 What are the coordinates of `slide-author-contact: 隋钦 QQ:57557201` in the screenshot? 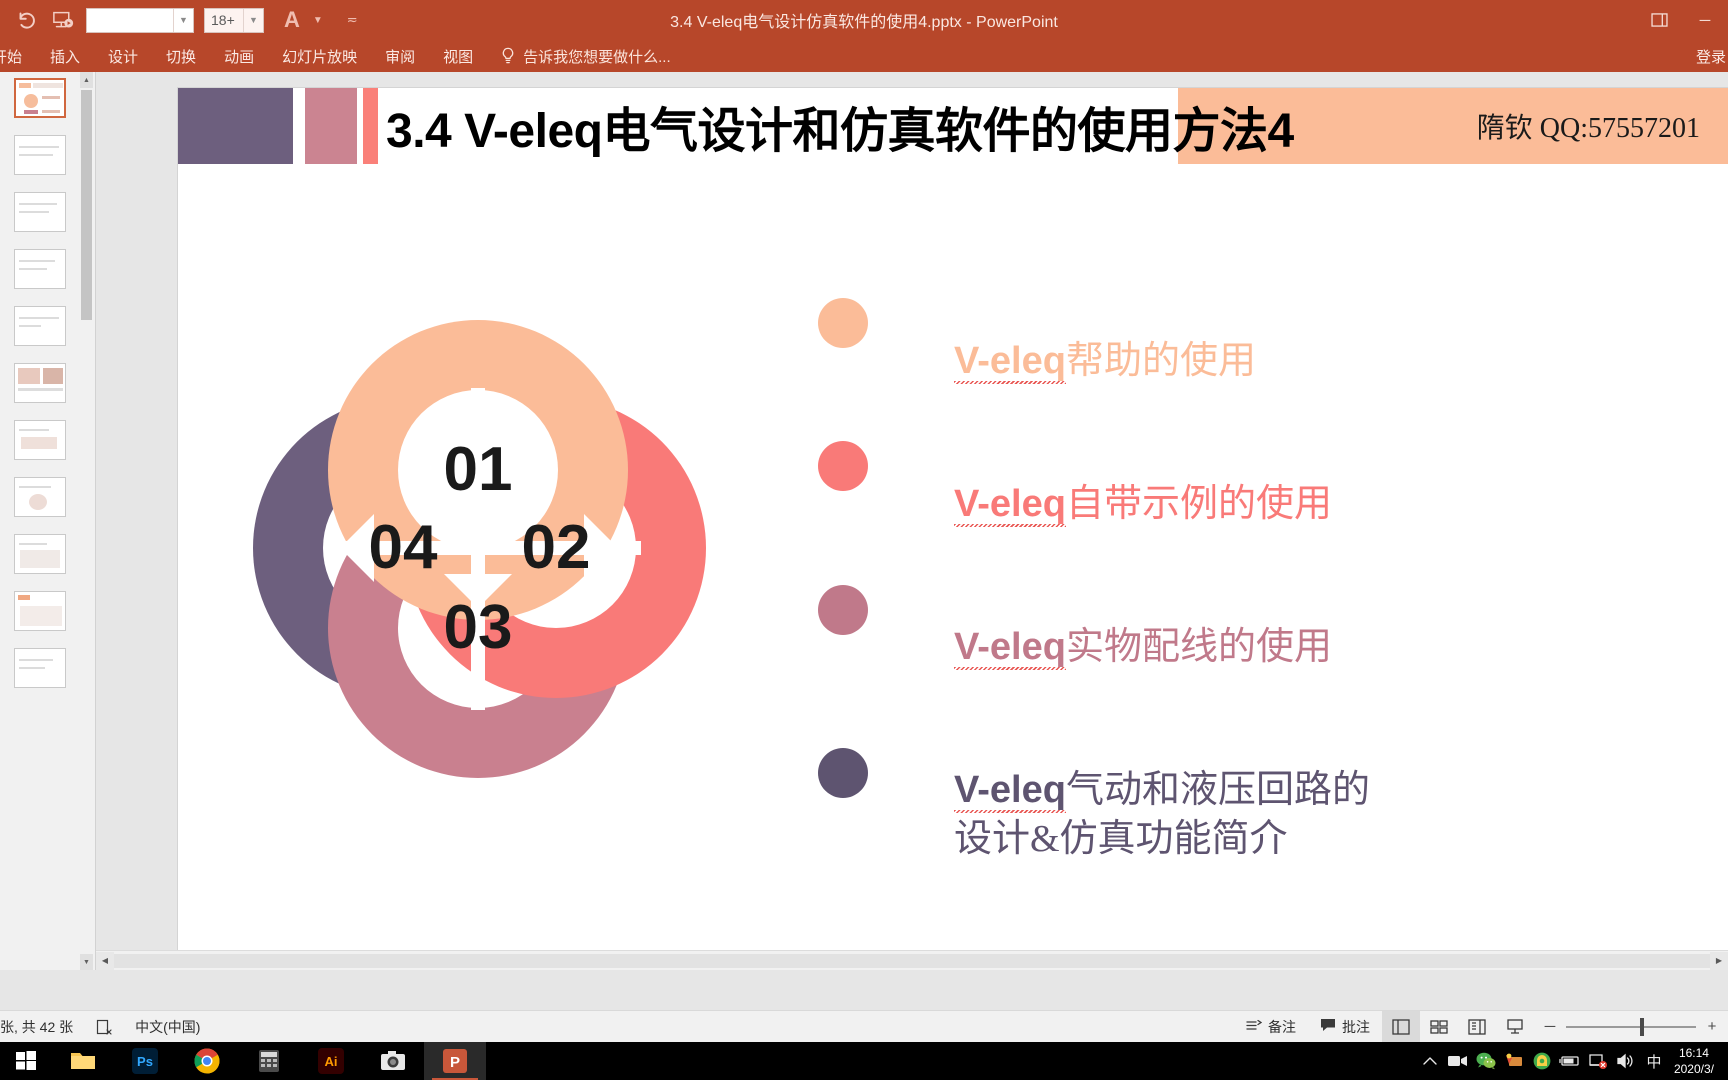 It's located at (1588, 126).